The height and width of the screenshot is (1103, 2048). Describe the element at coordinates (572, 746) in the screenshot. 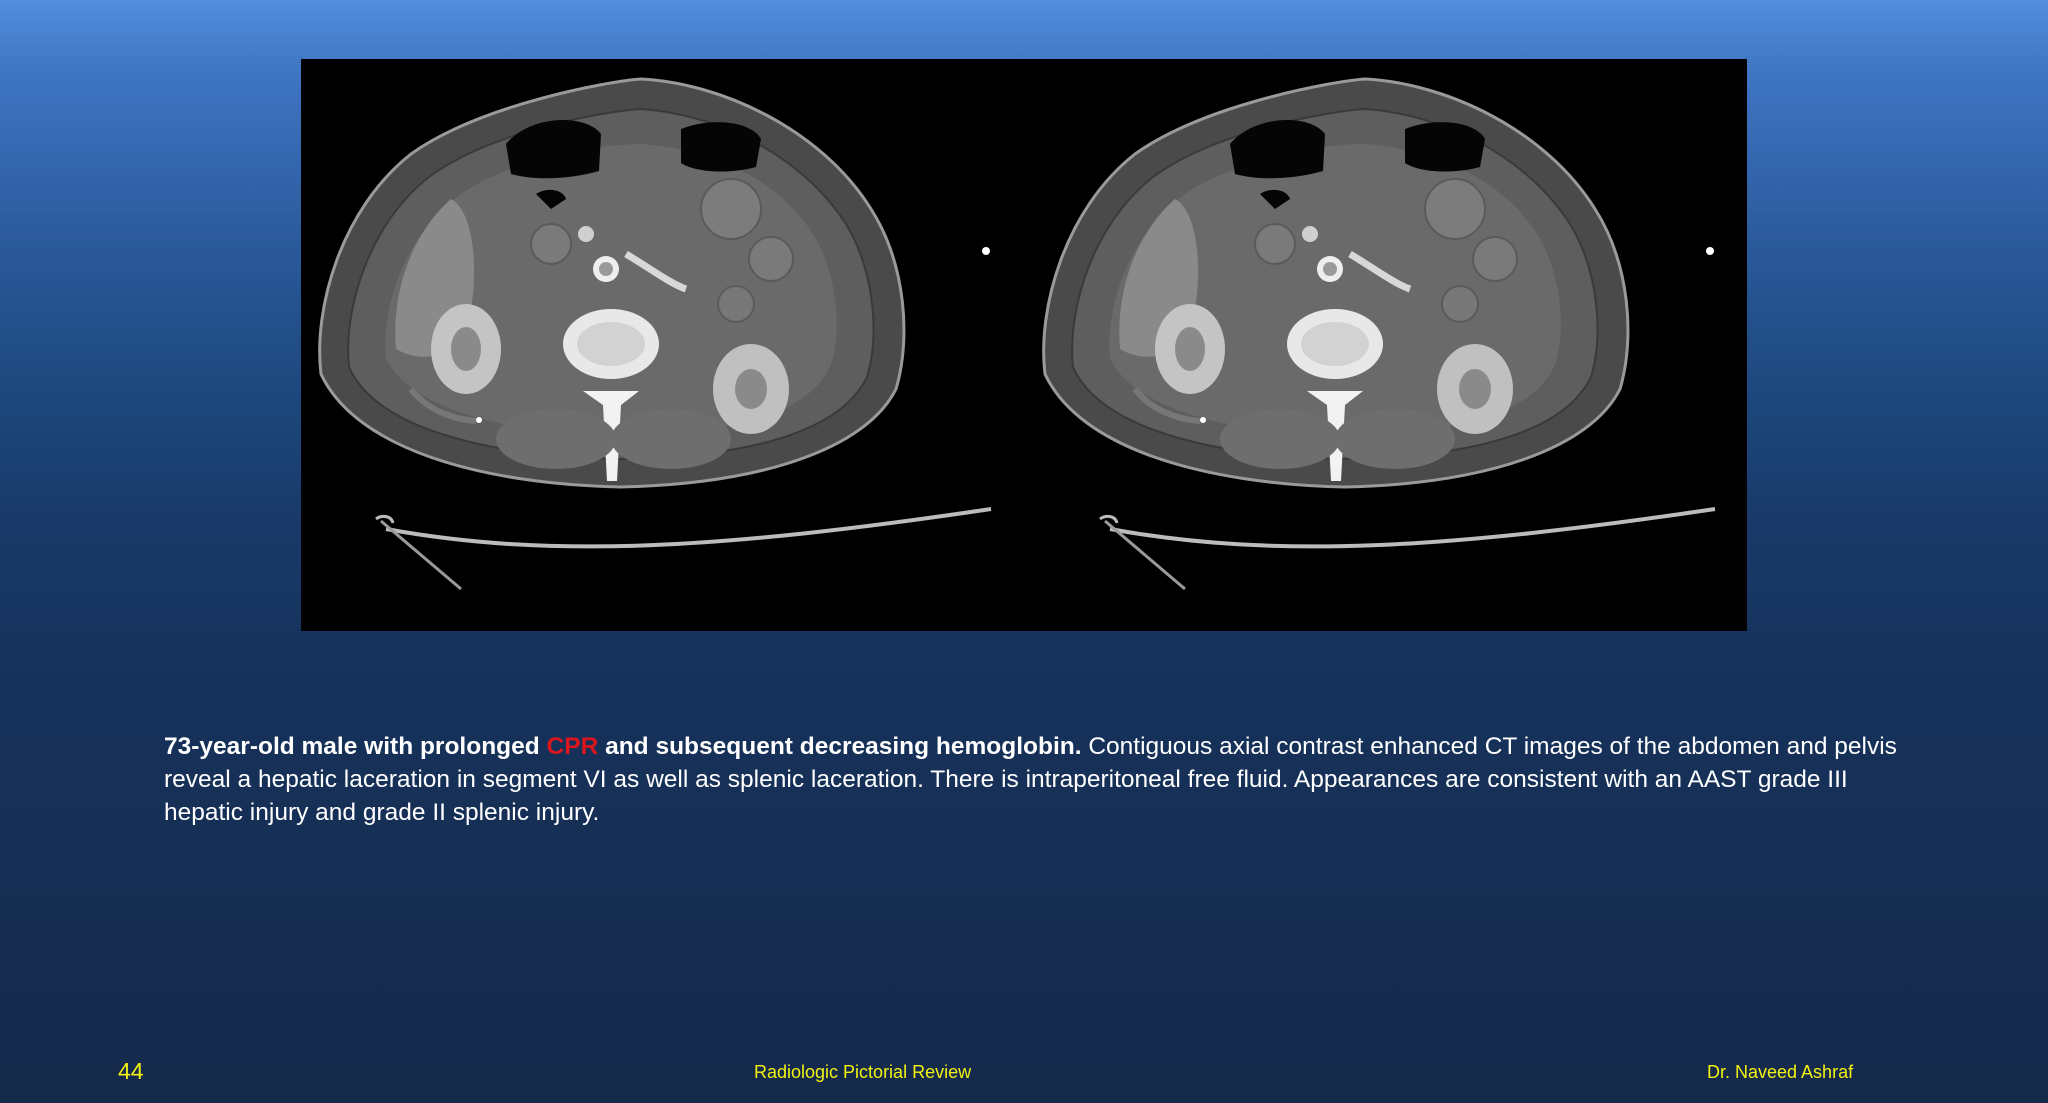

I see `caption-highlight-cpr: CPR` at that location.